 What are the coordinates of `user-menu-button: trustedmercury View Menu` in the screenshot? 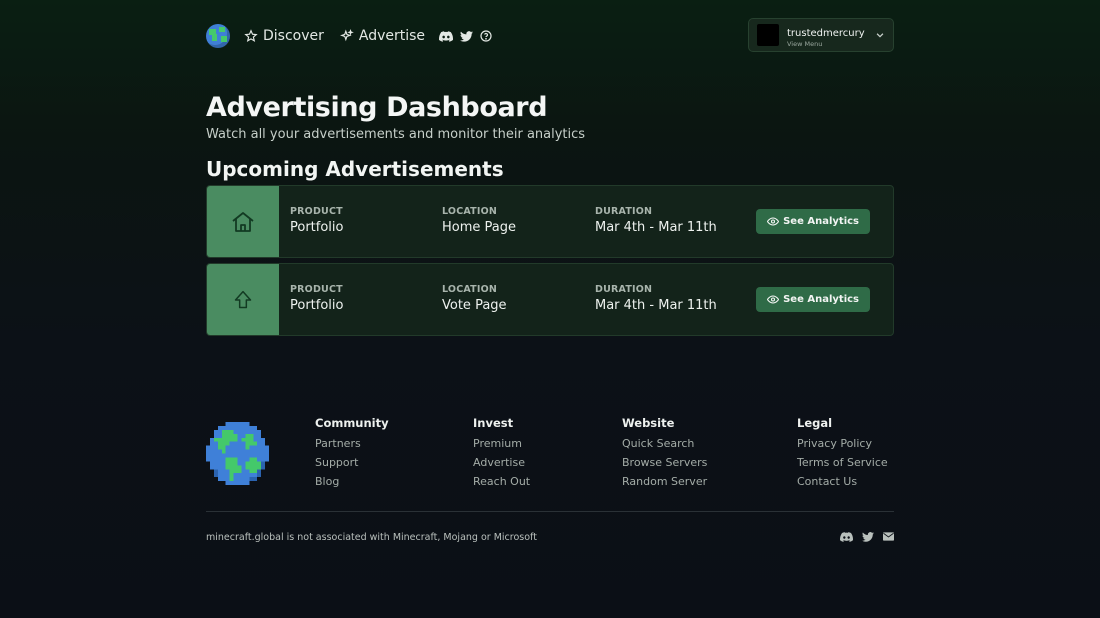 It's located at (821, 35).